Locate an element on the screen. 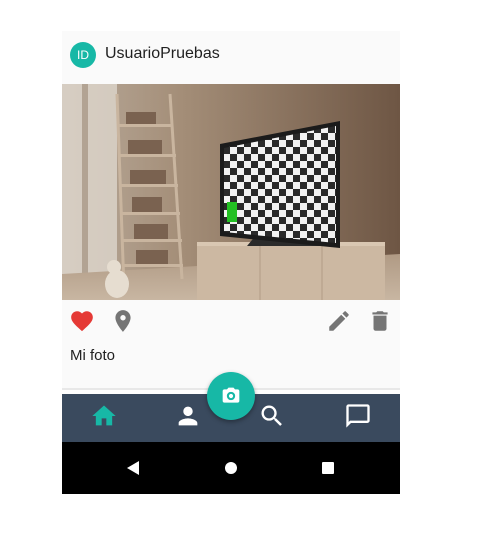  back-triangle-icon is located at coordinates (133, 468).